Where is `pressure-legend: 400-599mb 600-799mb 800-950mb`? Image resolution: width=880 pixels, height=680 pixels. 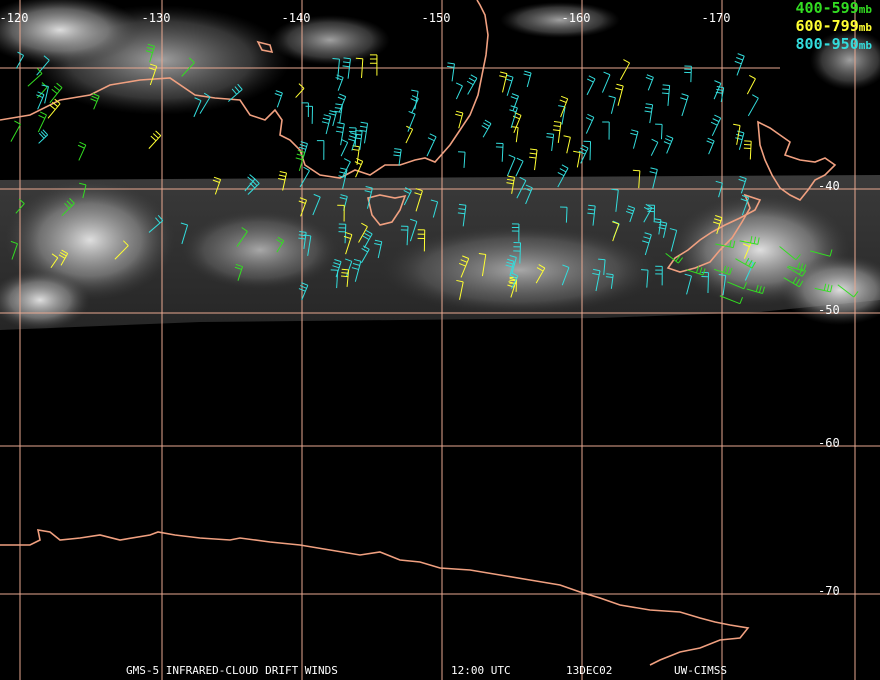
pressure-legend: 400-599mb 600-799mb 800-950mb is located at coordinates (834, 27).